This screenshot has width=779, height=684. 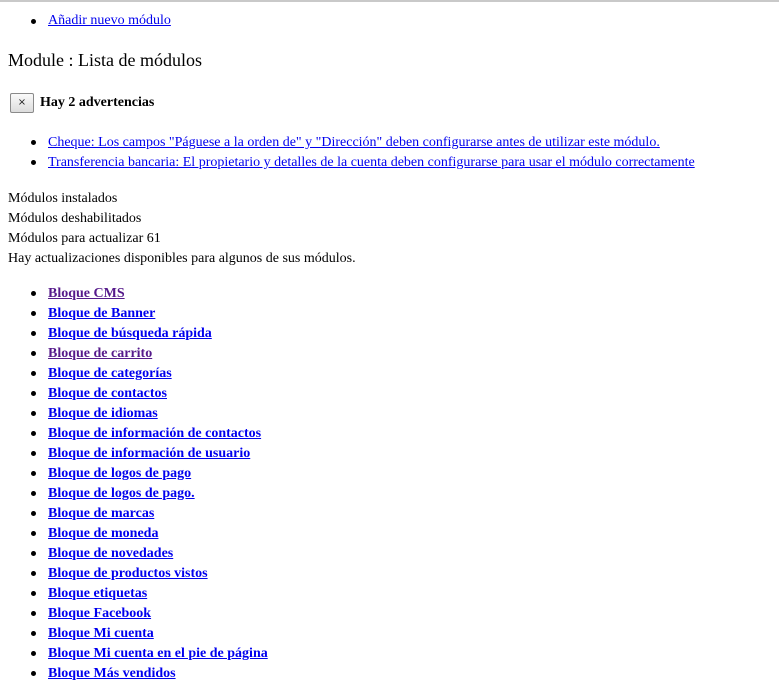 What do you see at coordinates (389, 454) in the screenshot?
I see `module-list-item: Bloque de información de usuario` at bounding box center [389, 454].